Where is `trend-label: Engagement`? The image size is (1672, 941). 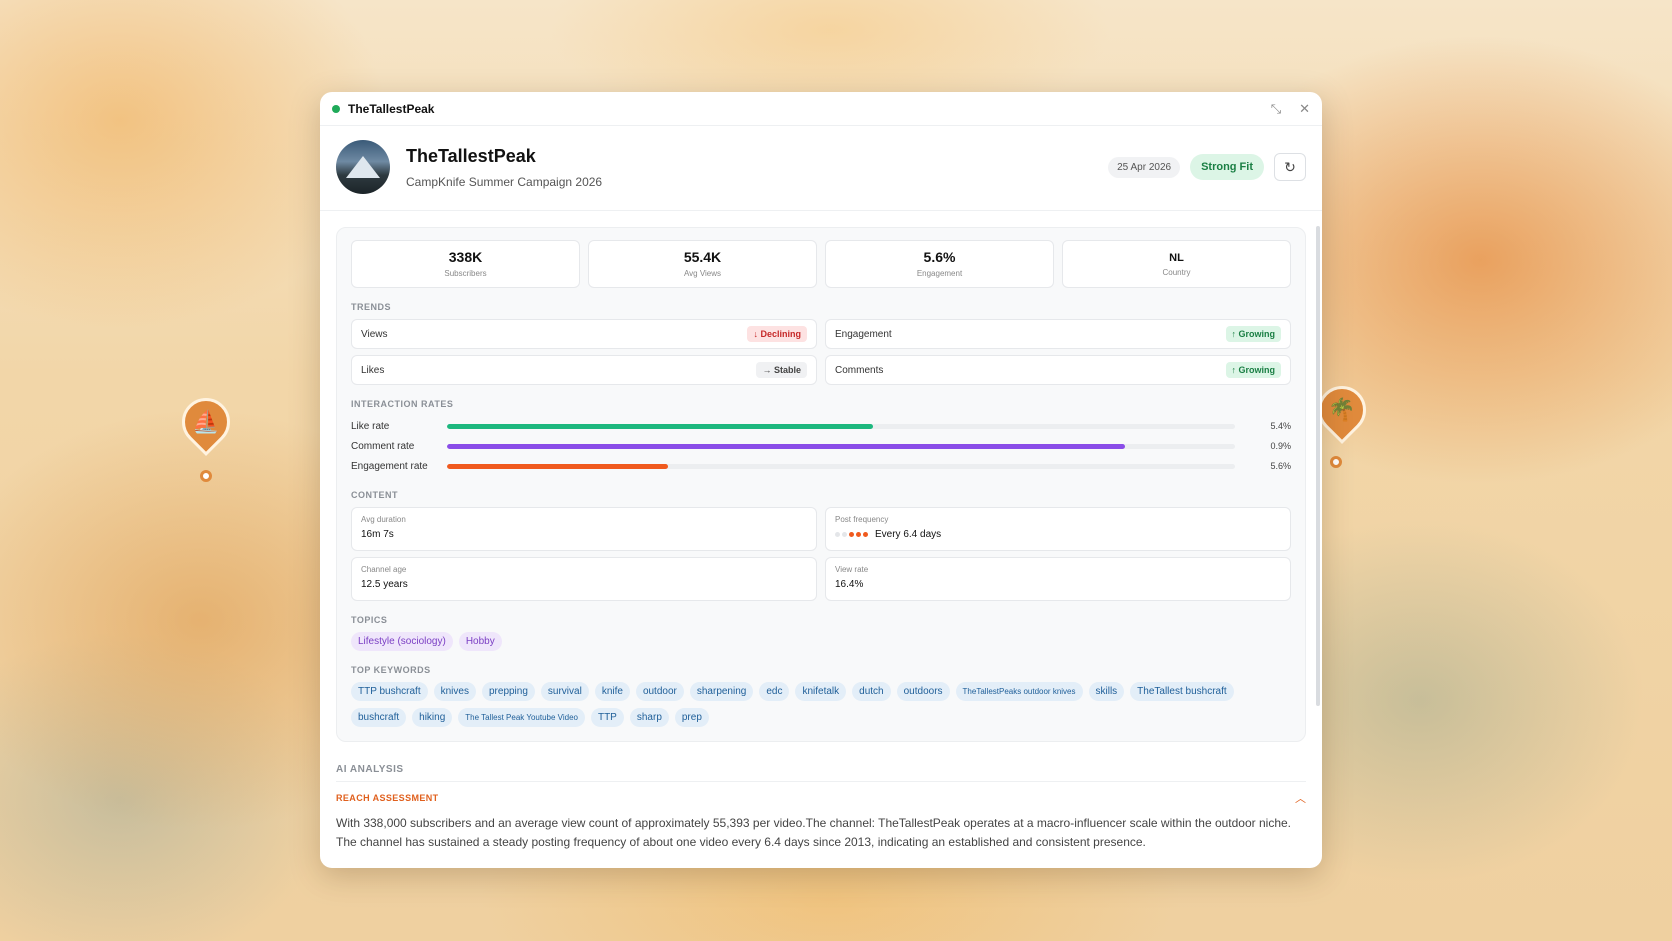
trend-label: Engagement is located at coordinates (863, 334).